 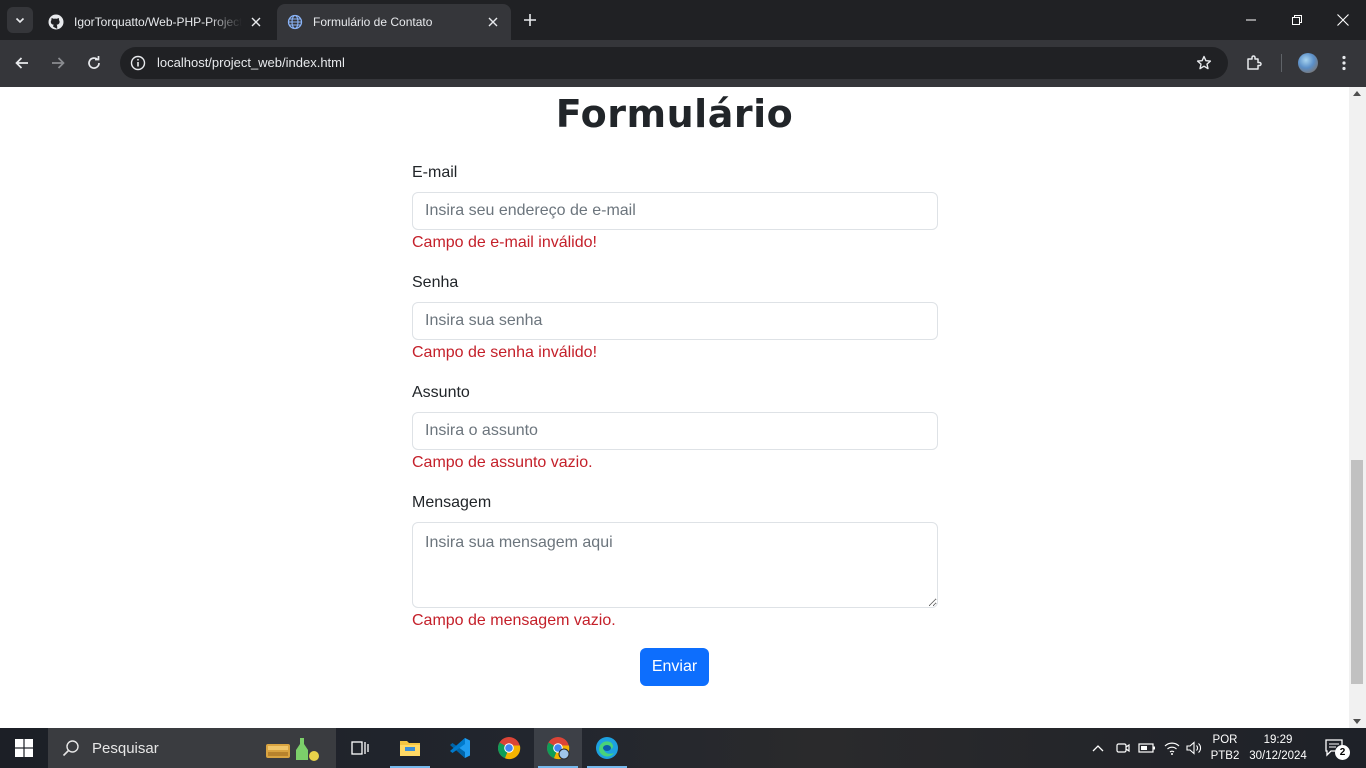 I want to click on task-view-button, so click(x=360, y=748).